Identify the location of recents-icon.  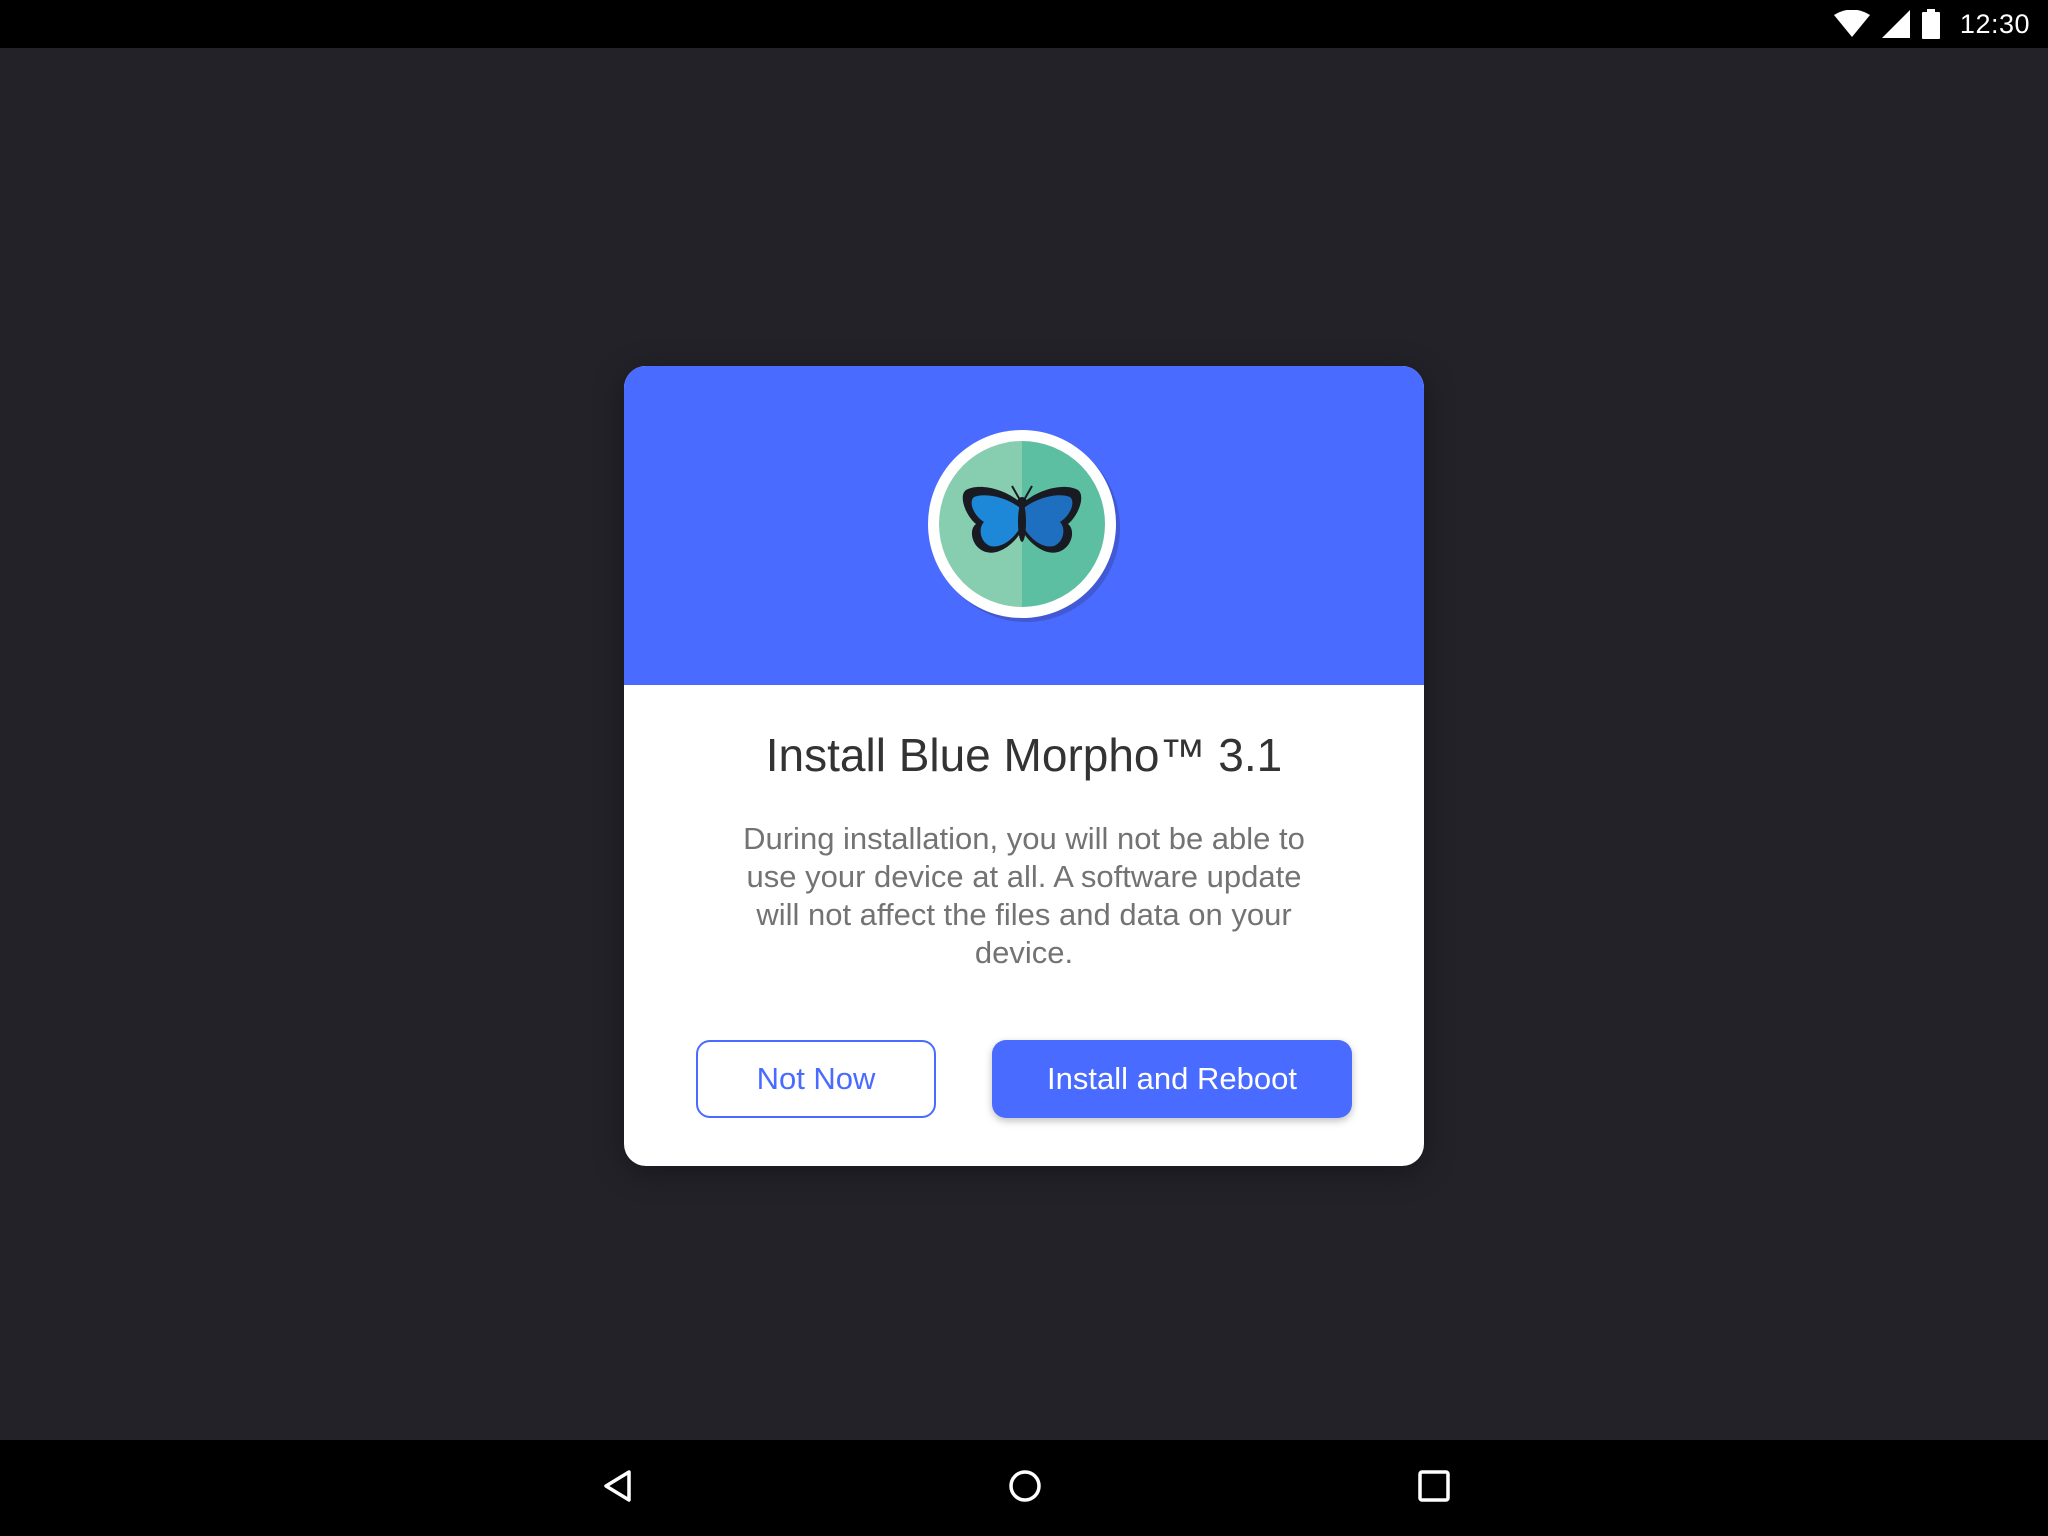
(1434, 1488).